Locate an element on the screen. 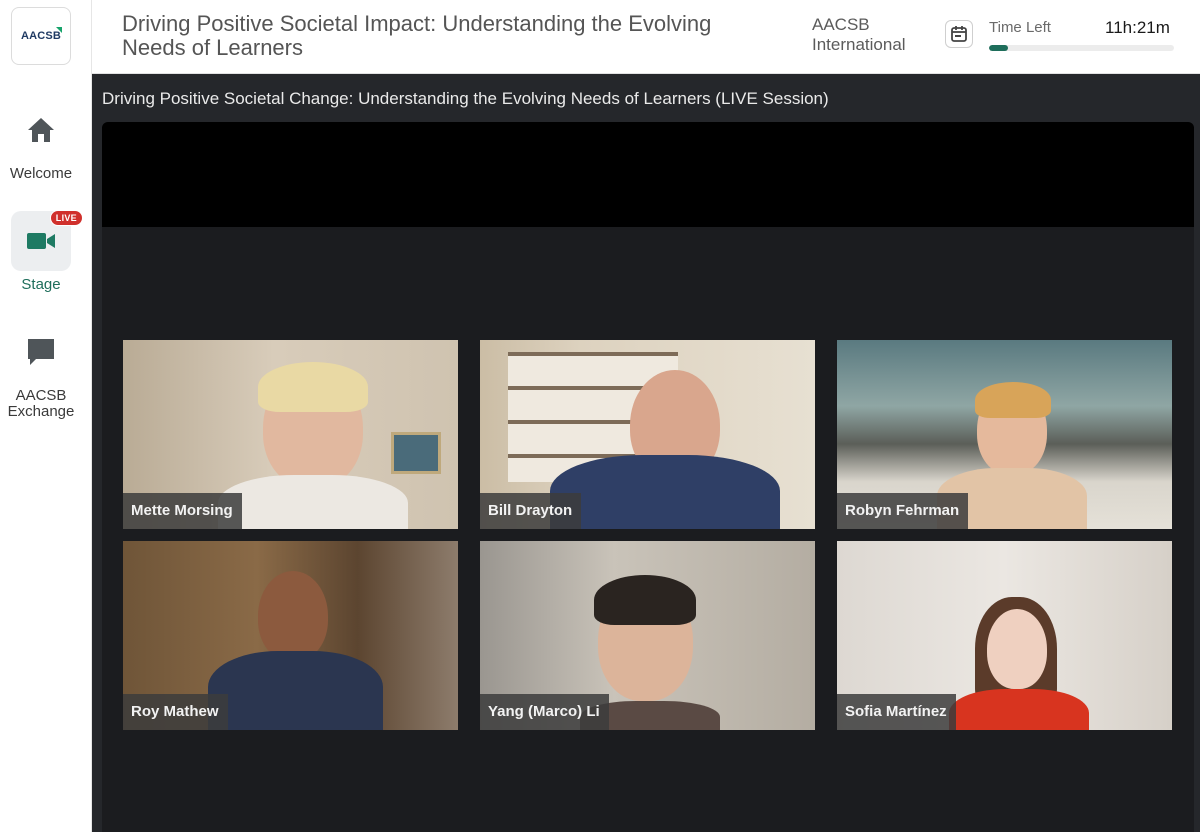 Image resolution: width=1200 pixels, height=832 pixels. calendar-button is located at coordinates (959, 34).